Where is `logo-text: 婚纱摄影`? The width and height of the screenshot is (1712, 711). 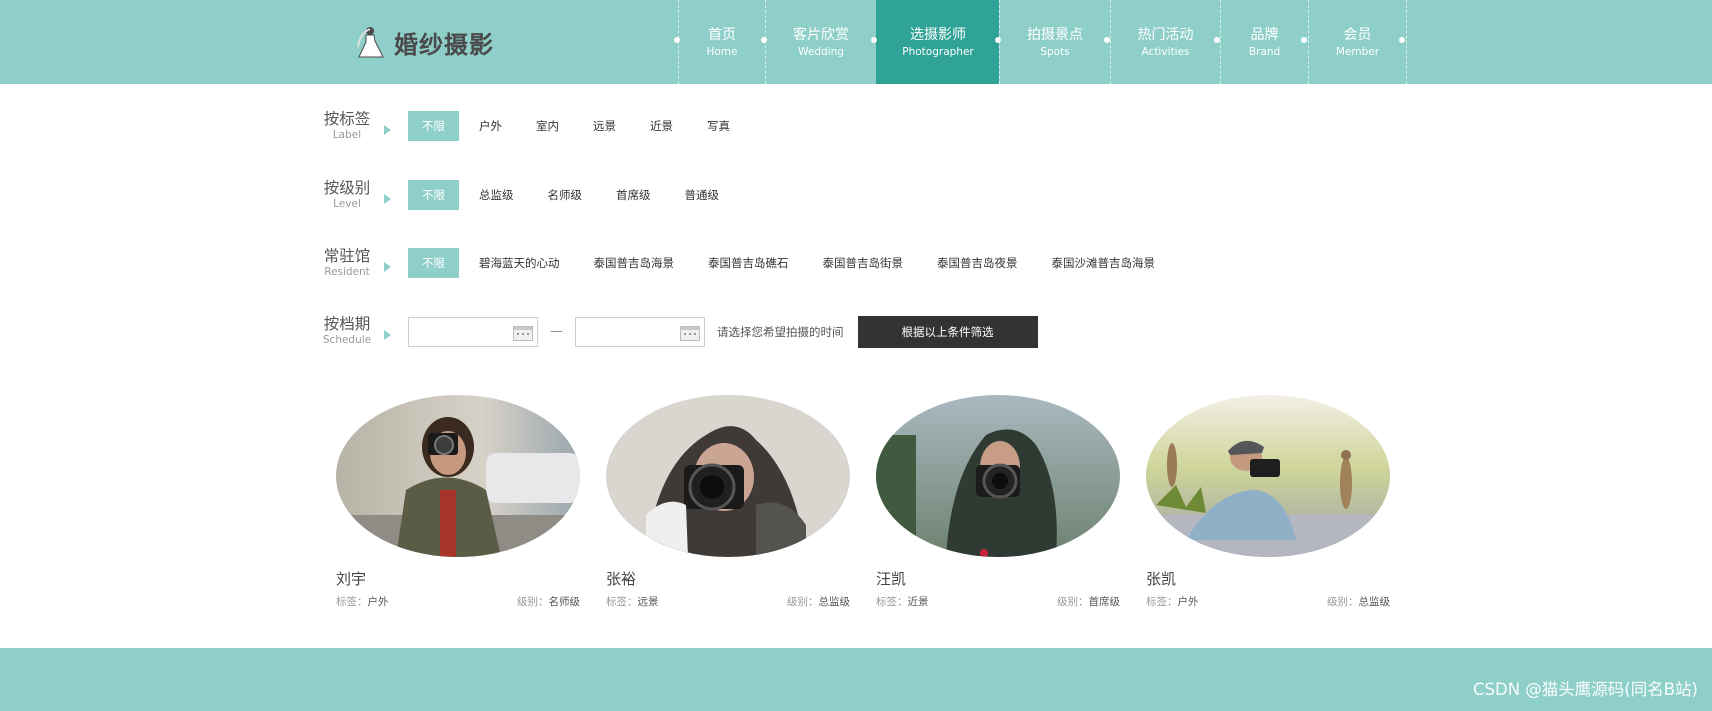
logo-text: 婚纱摄影 is located at coordinates (444, 44).